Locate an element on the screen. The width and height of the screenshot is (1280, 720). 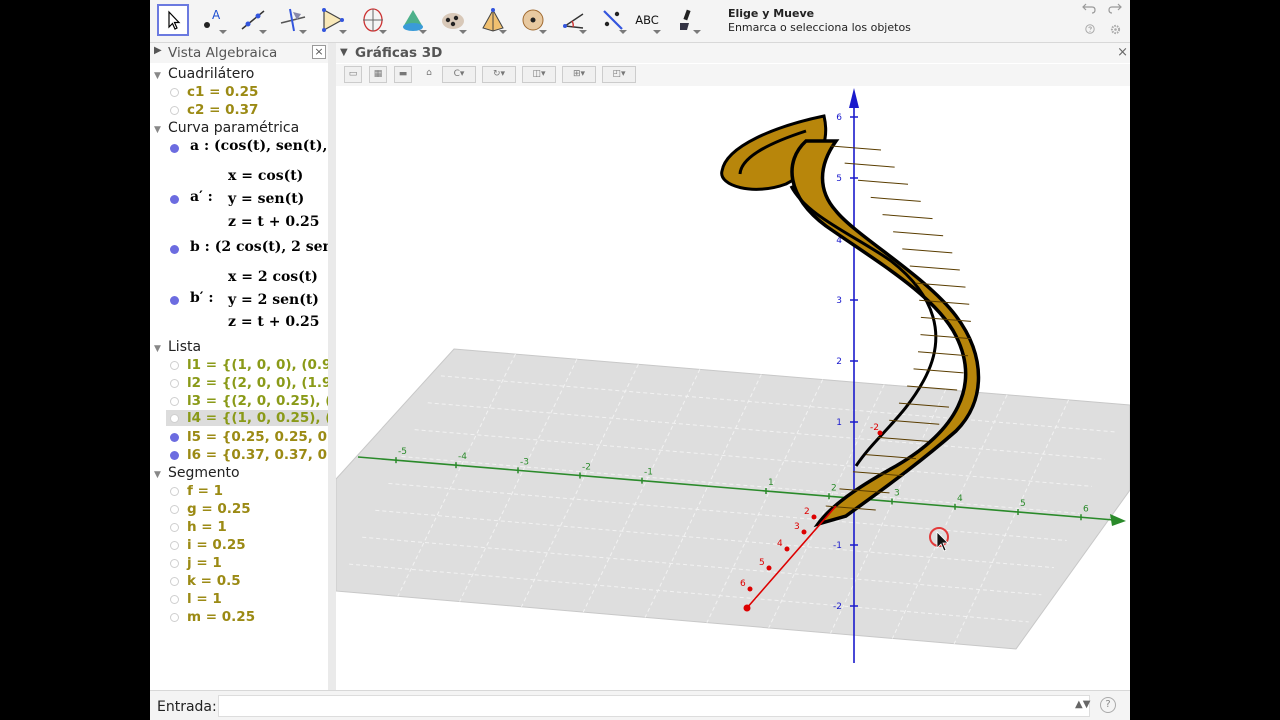
collapse-arrow-icon: ▼ is located at coordinates (344, 52).